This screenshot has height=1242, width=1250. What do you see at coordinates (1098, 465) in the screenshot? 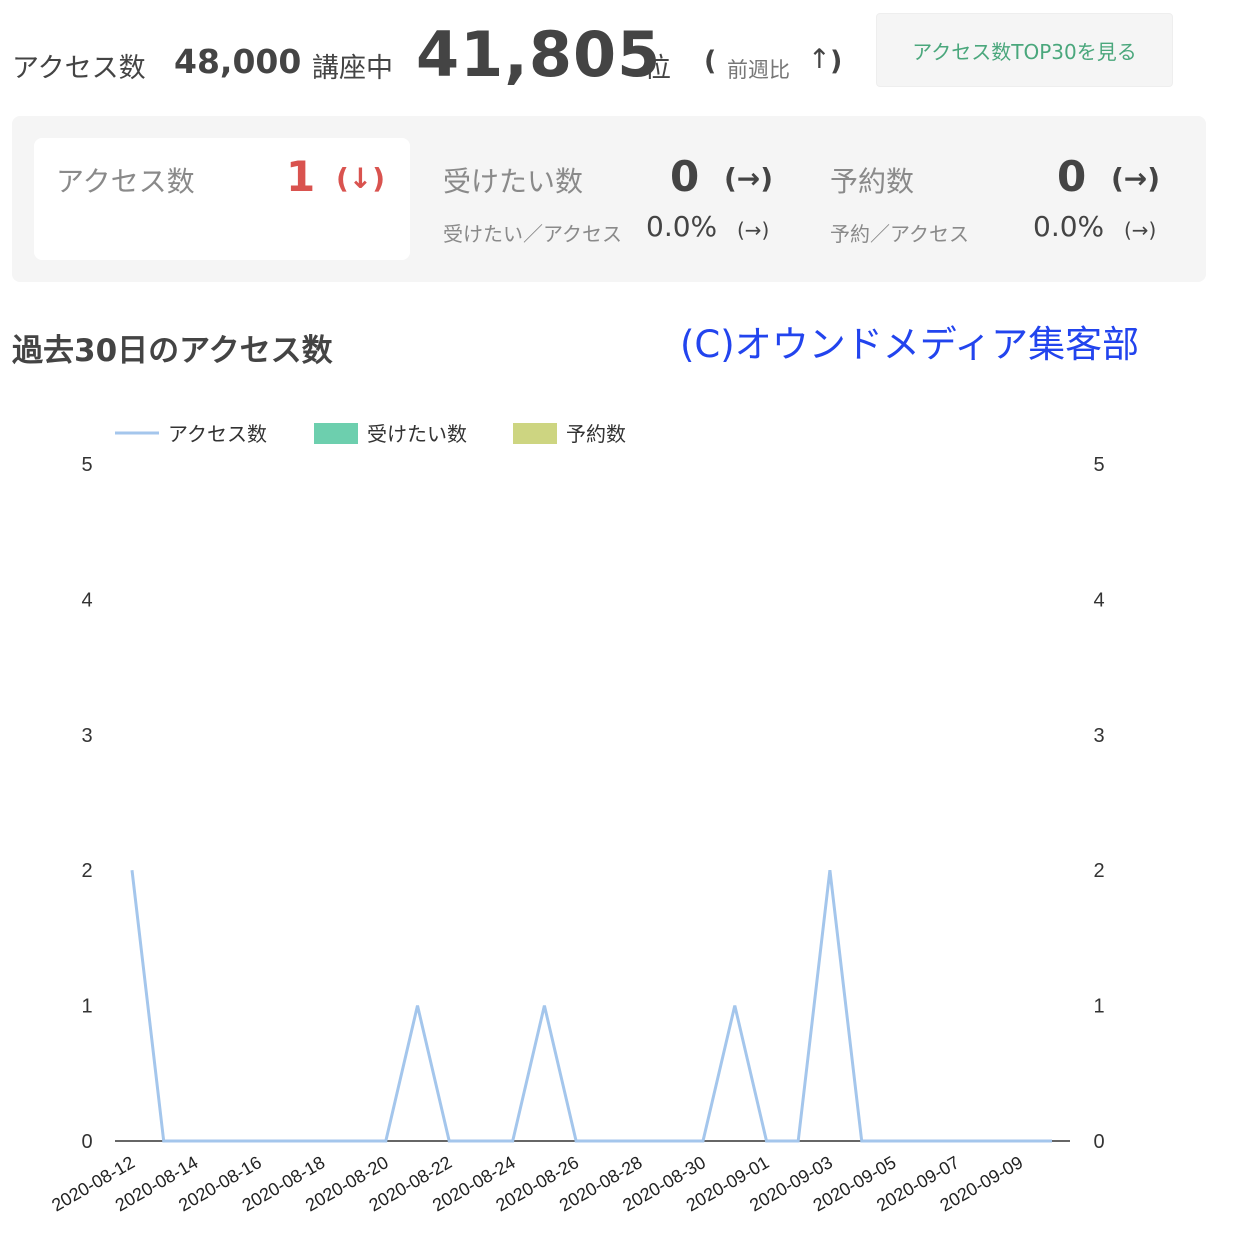
I see `y2-tick-label: 5` at bounding box center [1098, 465].